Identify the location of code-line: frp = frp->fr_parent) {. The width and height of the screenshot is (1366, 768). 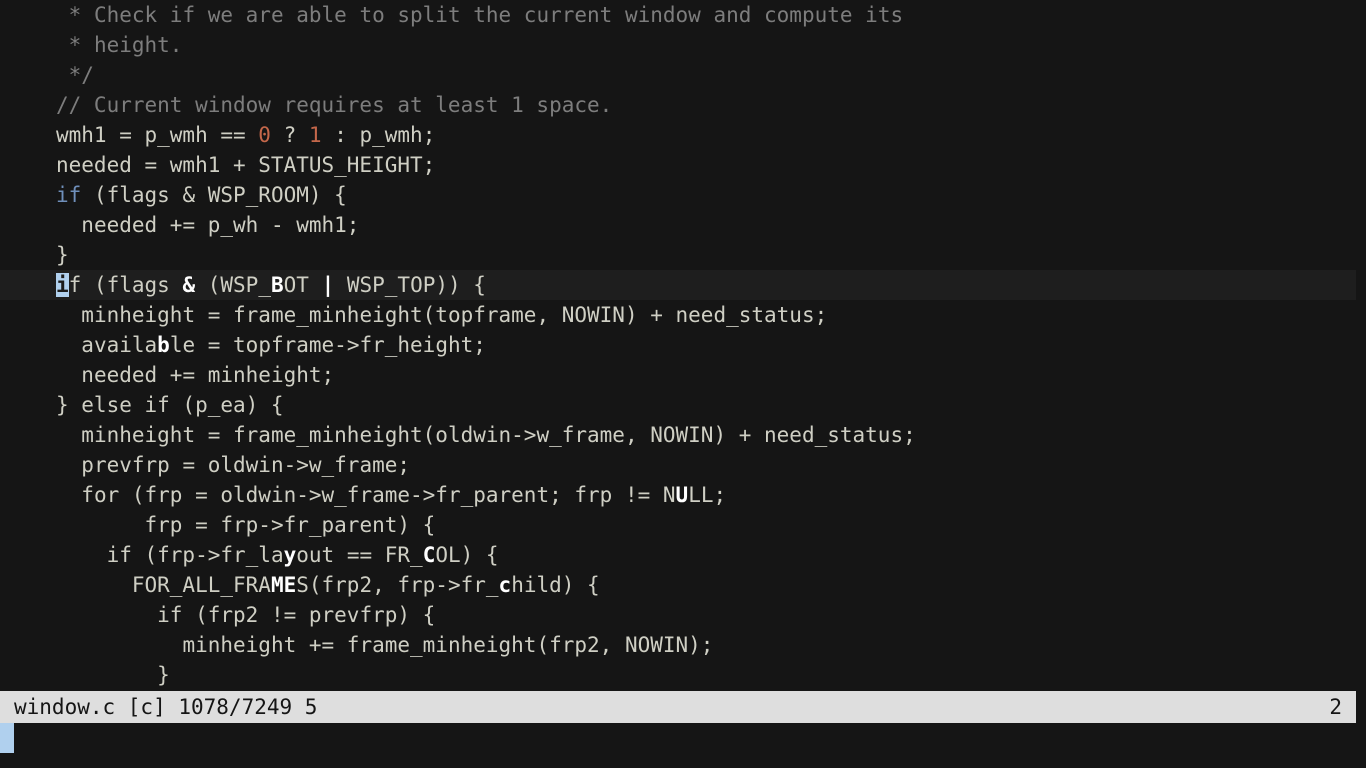
(683, 525).